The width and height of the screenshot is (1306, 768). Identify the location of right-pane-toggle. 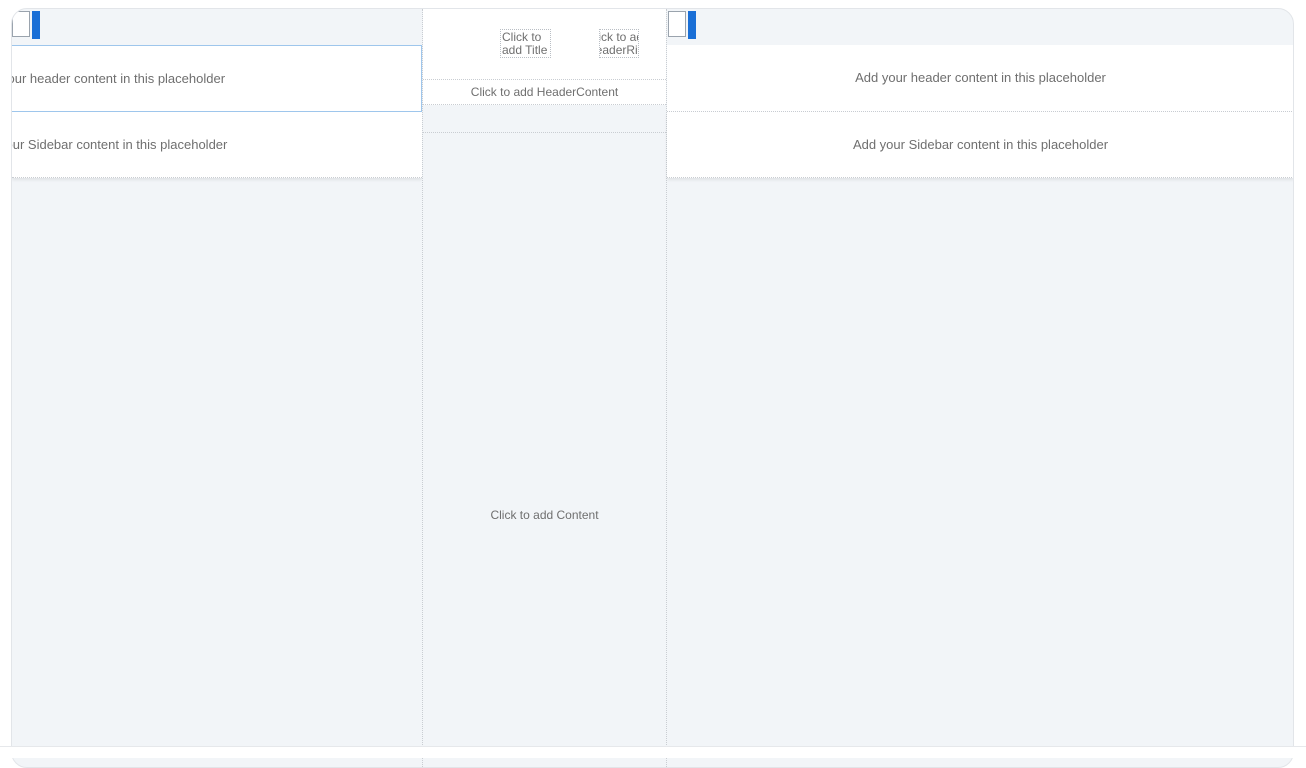
(682, 25).